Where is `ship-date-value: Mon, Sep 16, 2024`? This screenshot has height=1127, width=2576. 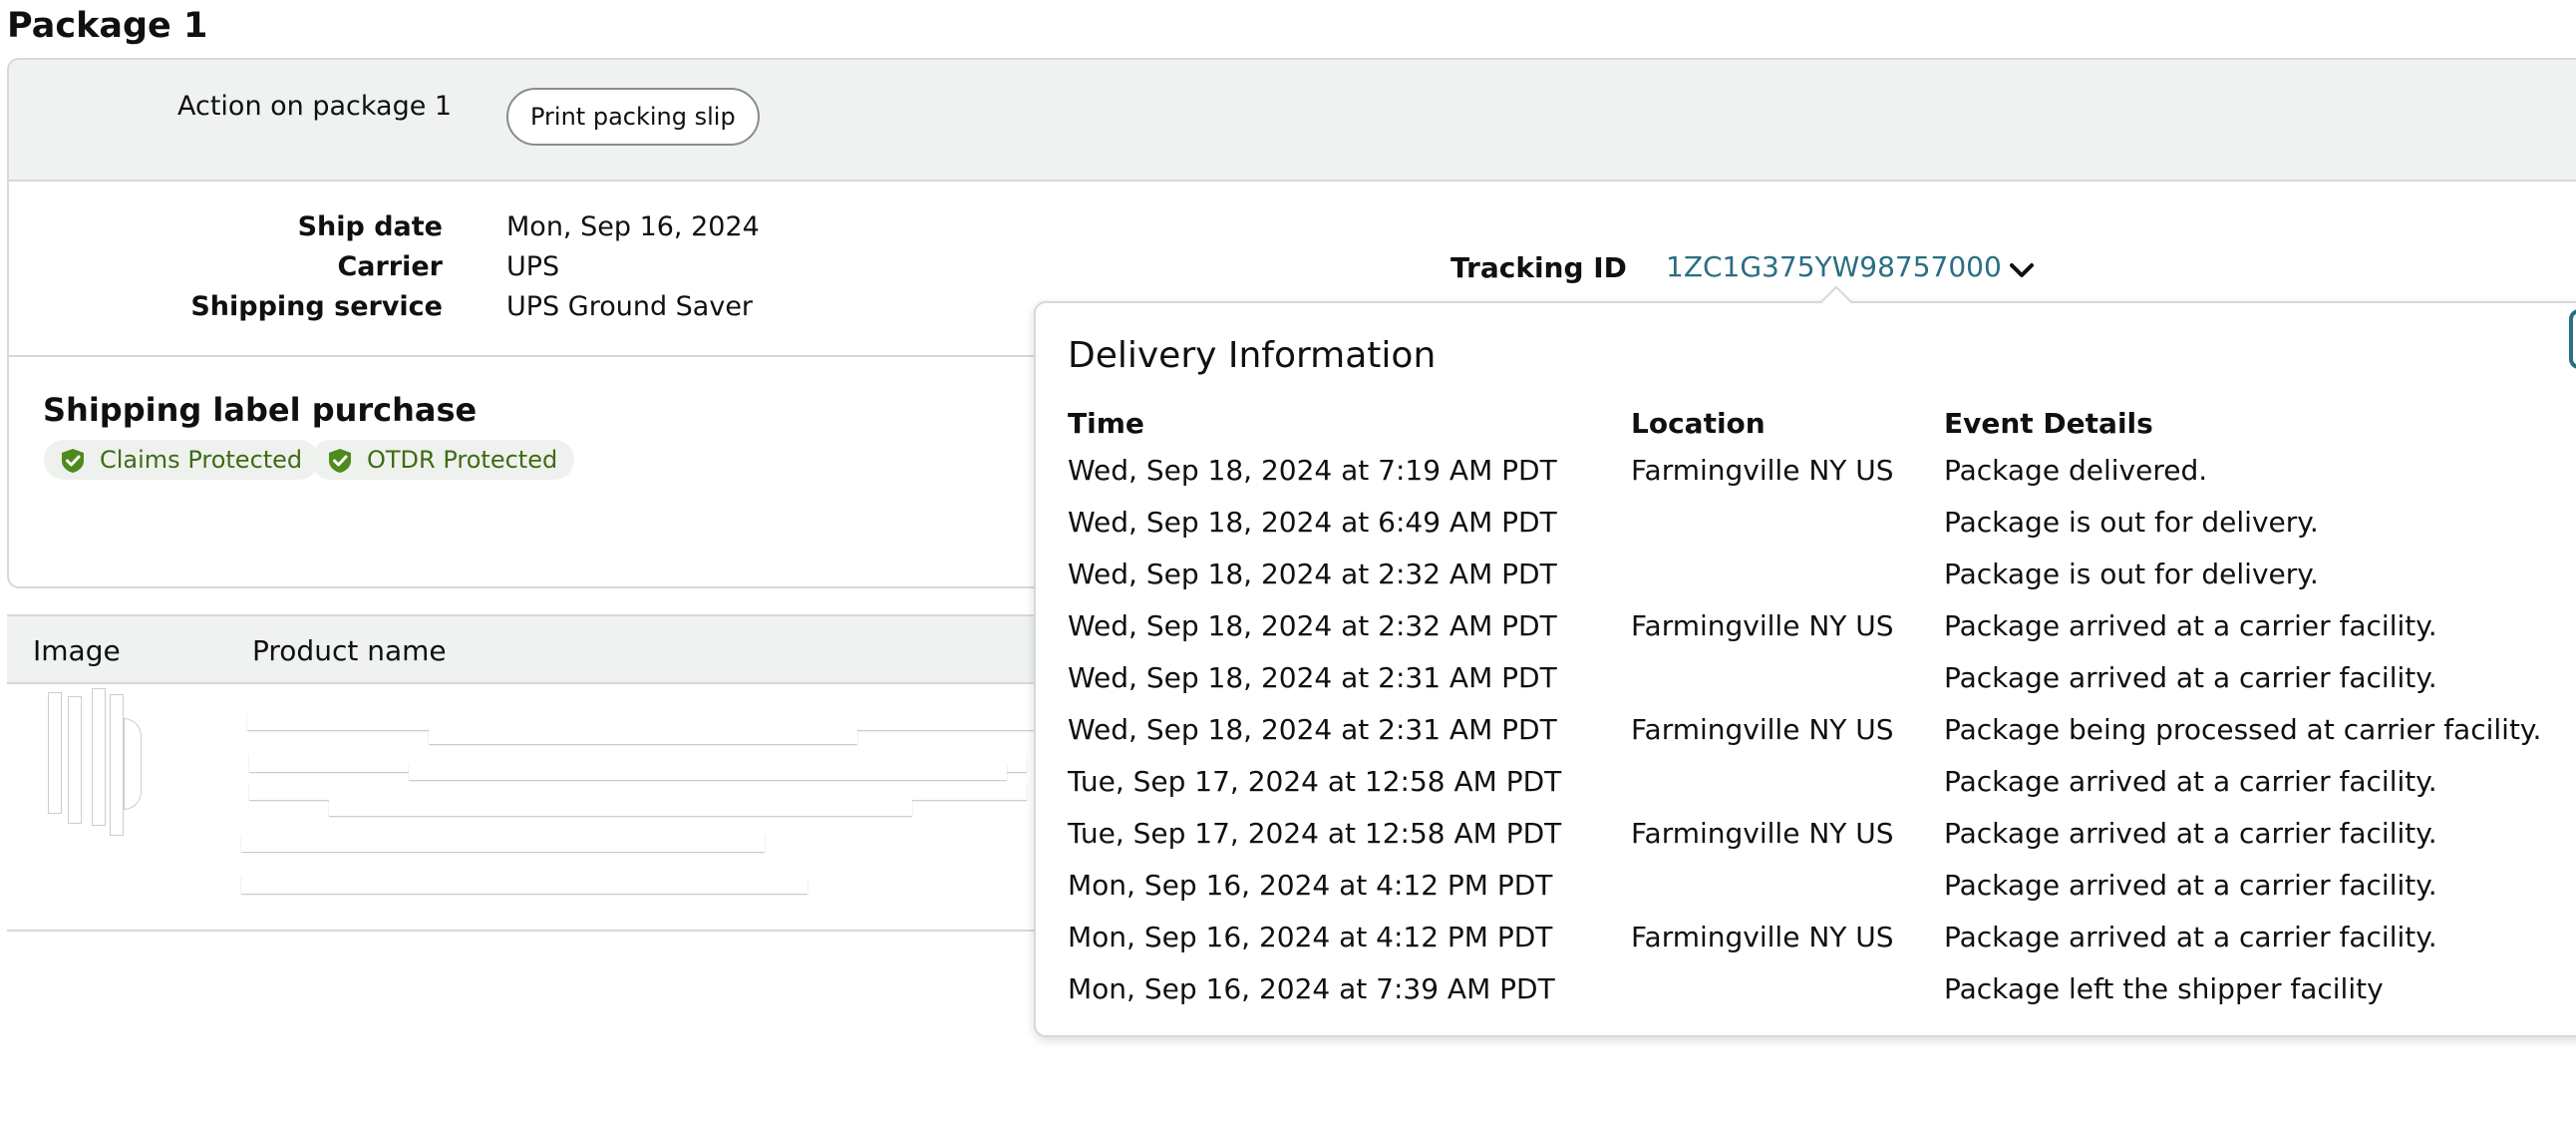 ship-date-value: Mon, Sep 16, 2024 is located at coordinates (633, 226).